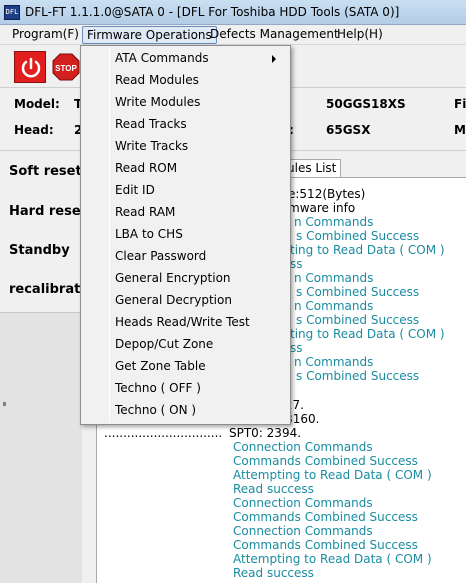  What do you see at coordinates (327, 194) in the screenshot?
I see `log-line: e:512(Bytes)` at bounding box center [327, 194].